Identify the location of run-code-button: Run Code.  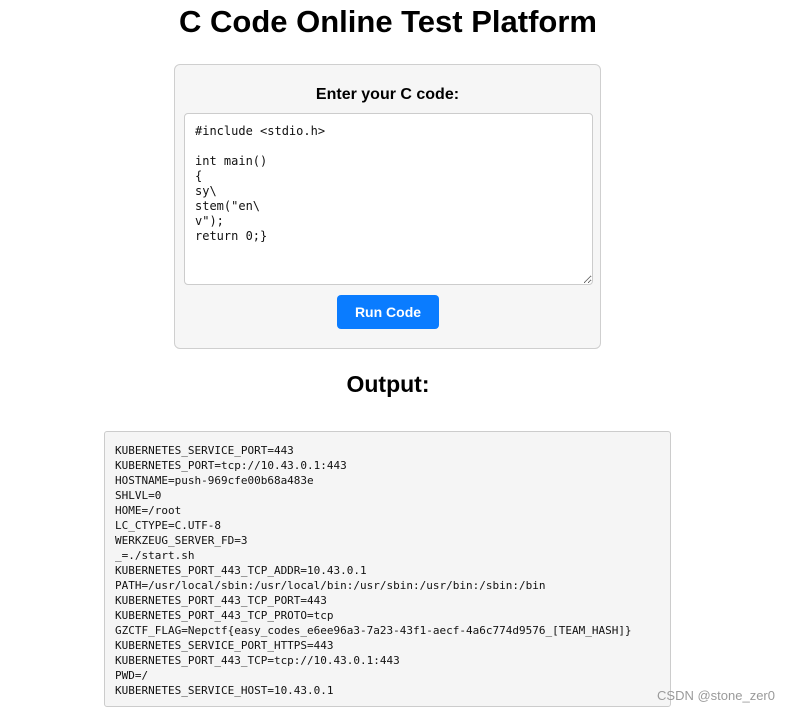
(388, 312).